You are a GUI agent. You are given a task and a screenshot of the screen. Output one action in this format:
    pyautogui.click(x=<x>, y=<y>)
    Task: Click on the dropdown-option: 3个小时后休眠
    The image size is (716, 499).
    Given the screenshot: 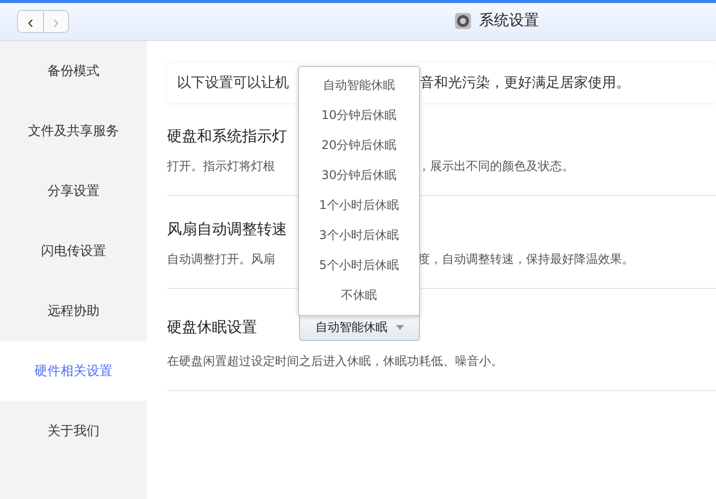 What is the action you would take?
    pyautogui.click(x=359, y=235)
    